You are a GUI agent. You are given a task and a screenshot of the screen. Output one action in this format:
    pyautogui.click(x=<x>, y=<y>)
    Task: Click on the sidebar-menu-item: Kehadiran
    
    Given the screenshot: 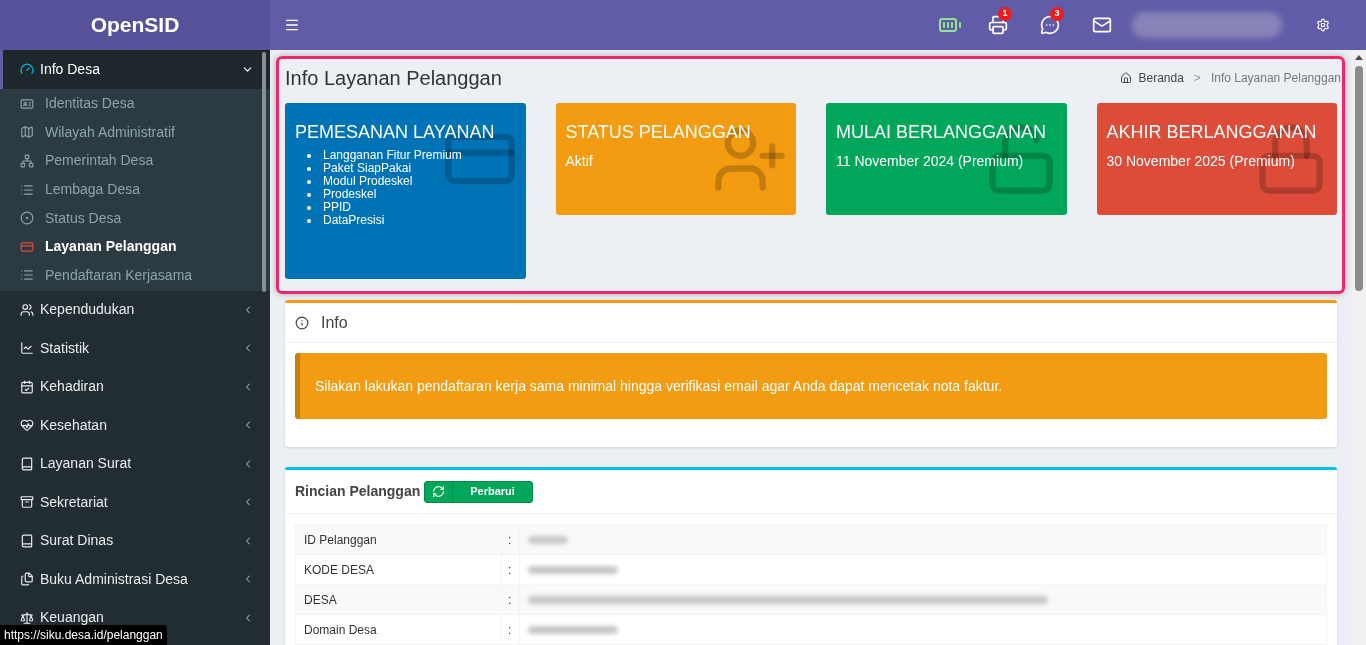 What is the action you would take?
    pyautogui.click(x=135, y=387)
    